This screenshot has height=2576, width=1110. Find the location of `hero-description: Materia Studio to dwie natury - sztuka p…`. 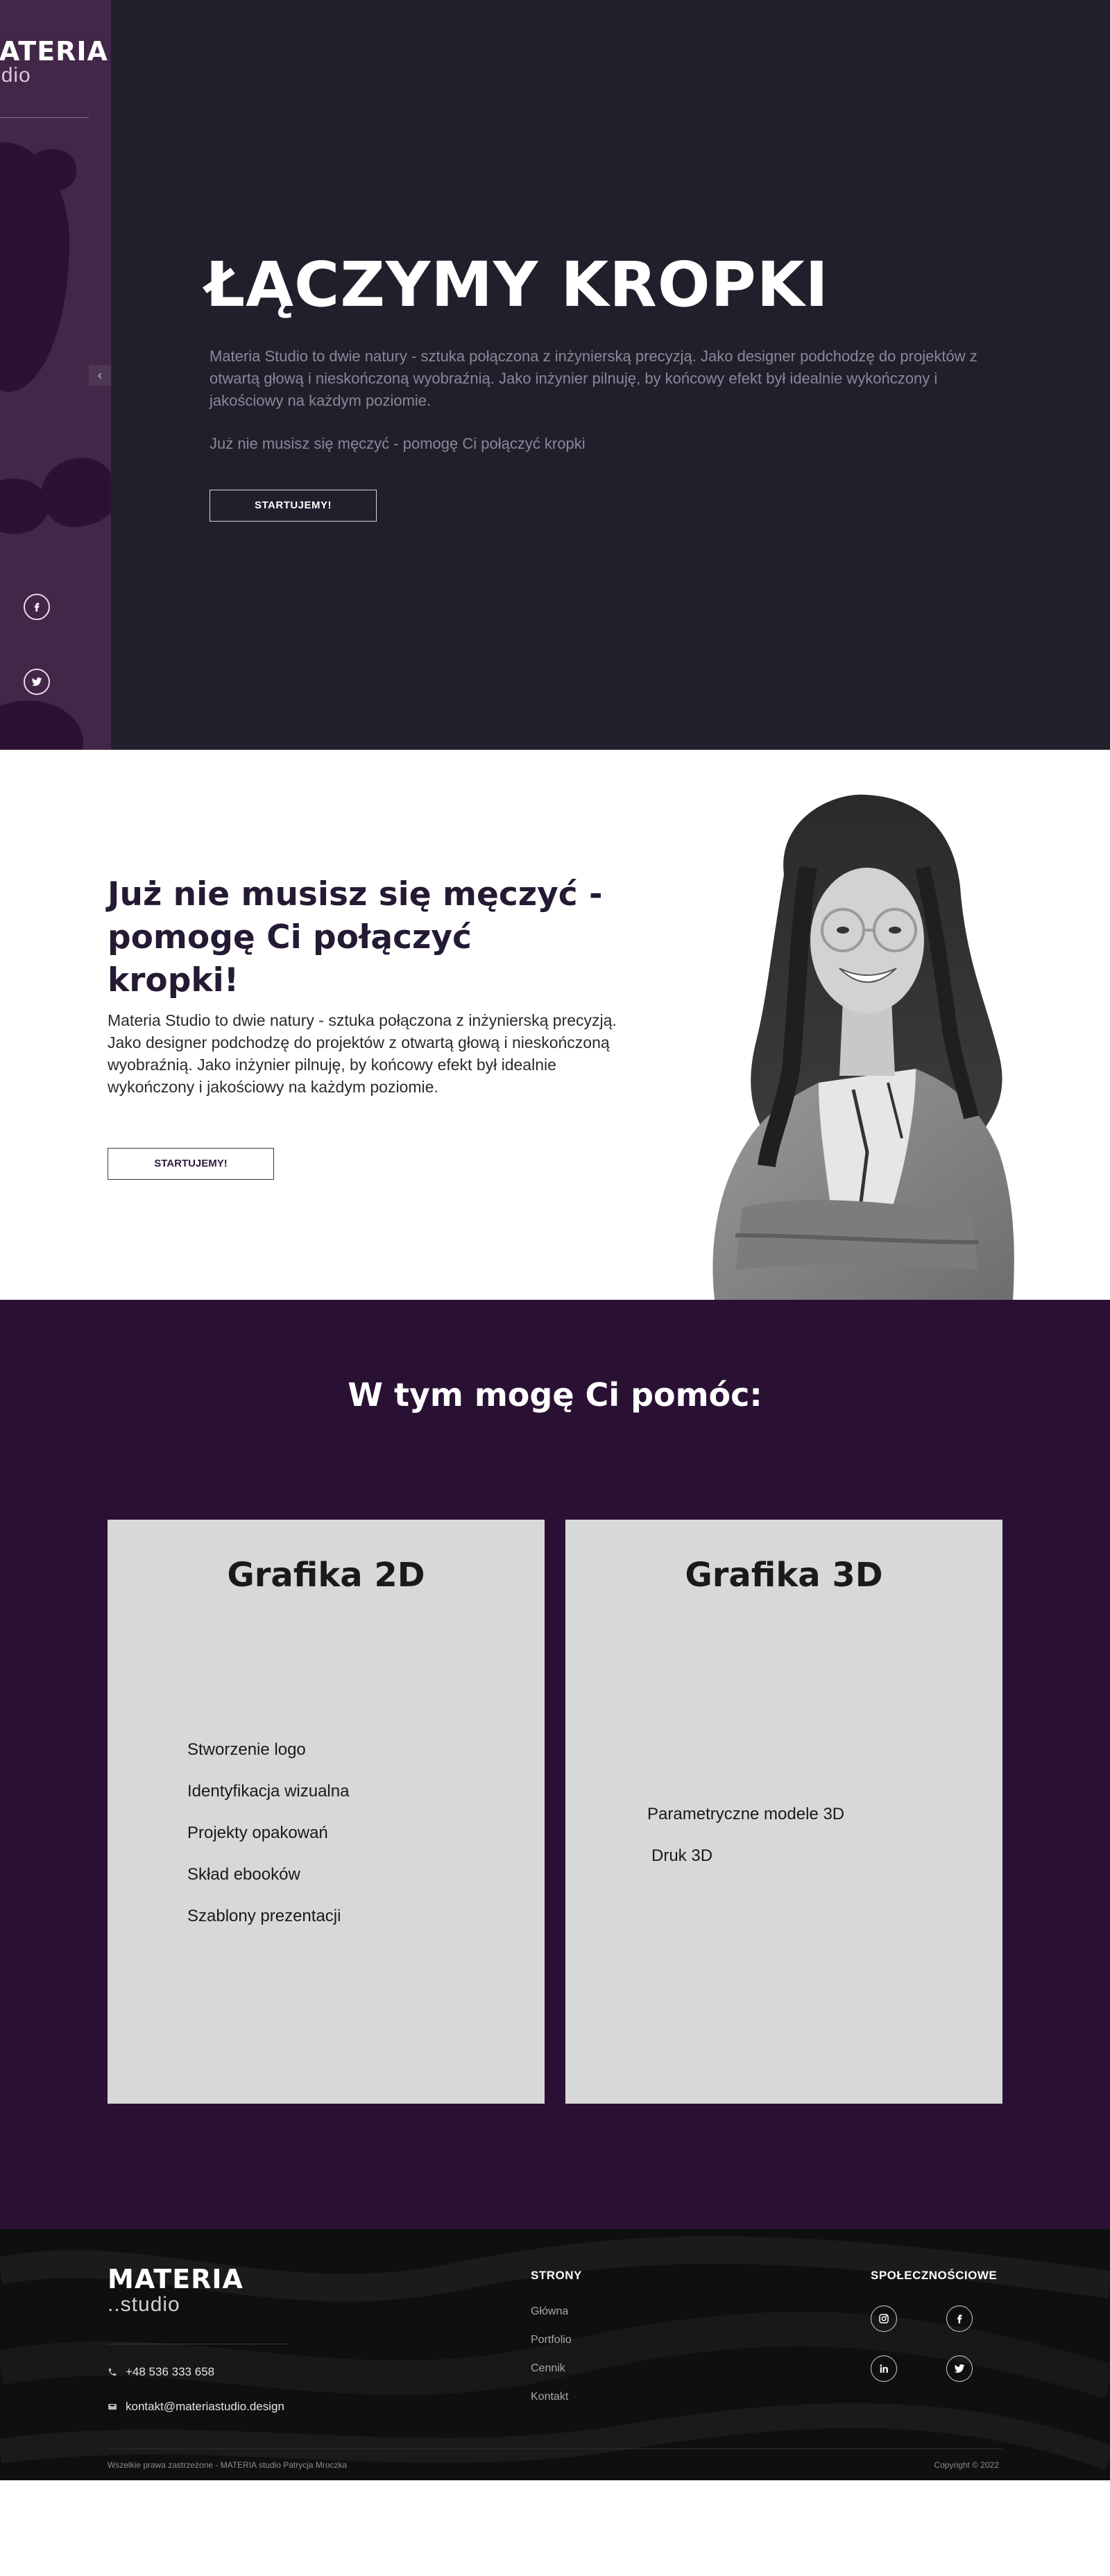

hero-description: Materia Studio to dwie natury - sztuka p… is located at coordinates (593, 378).